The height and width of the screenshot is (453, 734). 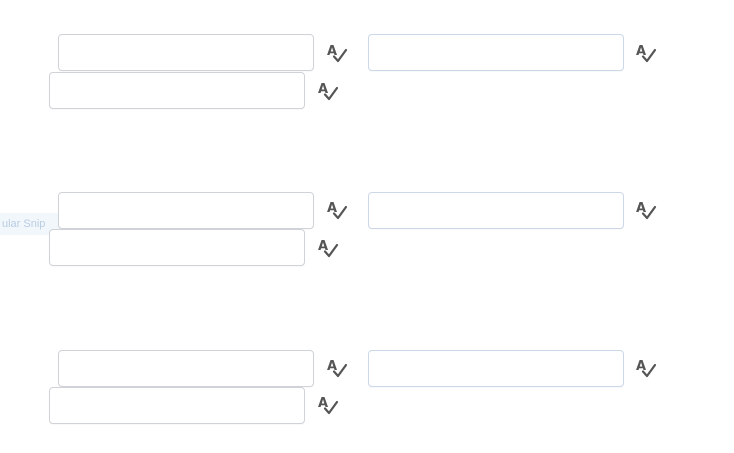 What do you see at coordinates (186, 368) in the screenshot?
I see `text-field-group3-left` at bounding box center [186, 368].